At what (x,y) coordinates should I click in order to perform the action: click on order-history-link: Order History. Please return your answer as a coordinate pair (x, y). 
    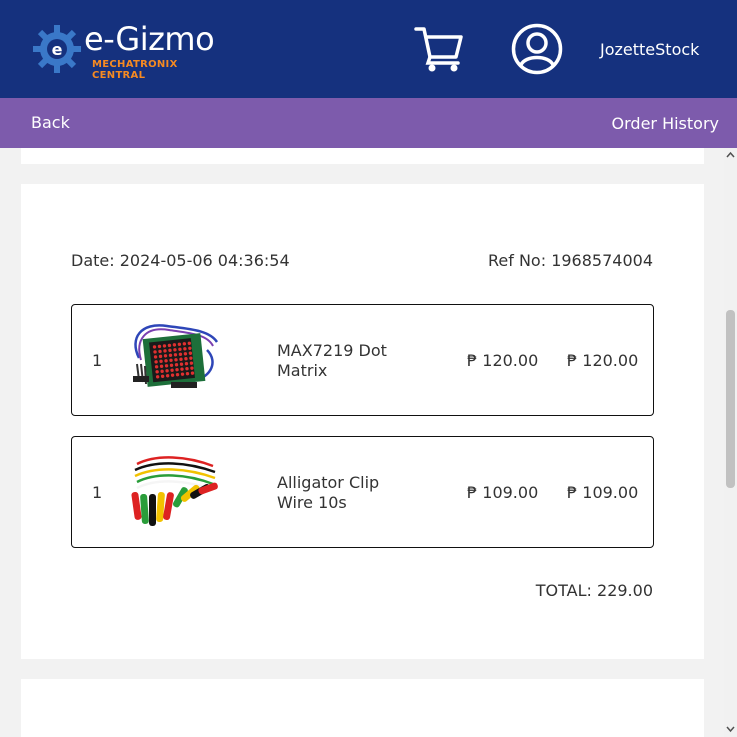
    Looking at the image, I should click on (665, 123).